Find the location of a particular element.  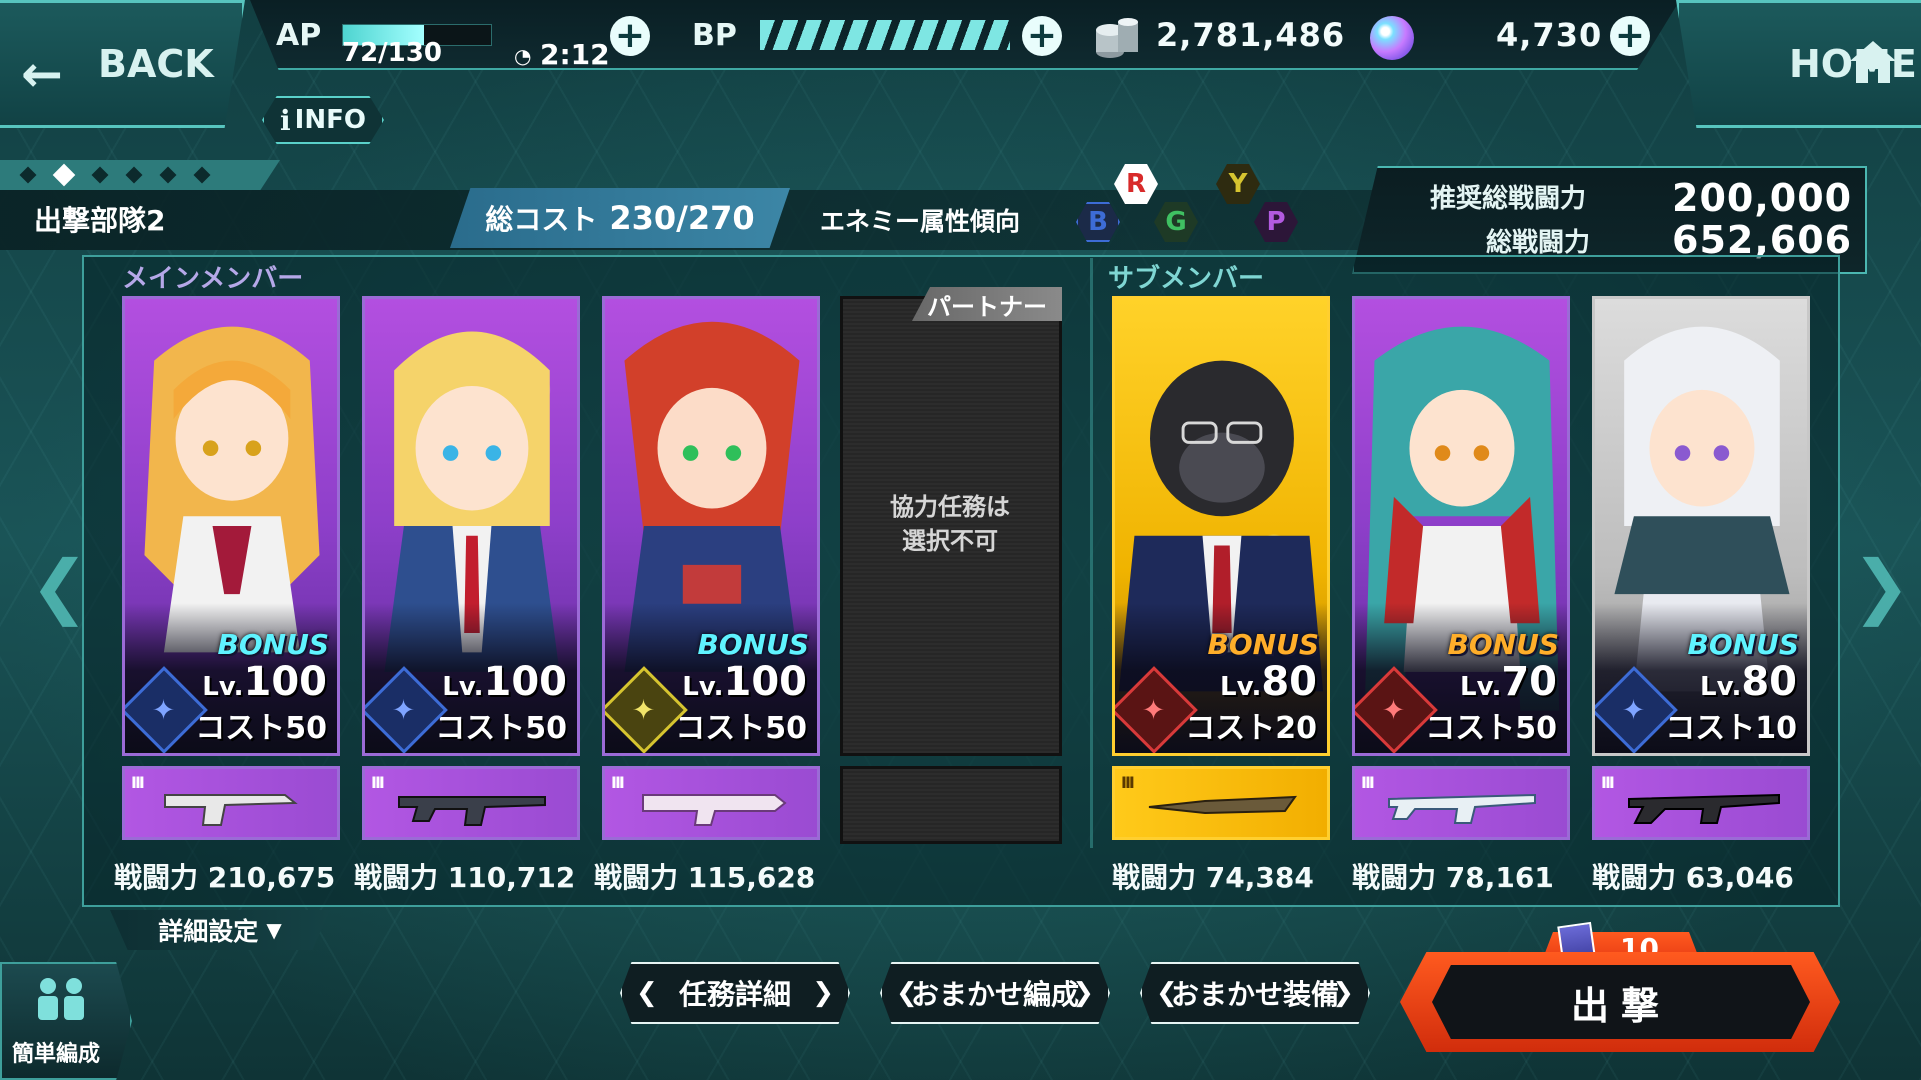

total-cost-box: 総コスト 230/270 is located at coordinates (620, 218).